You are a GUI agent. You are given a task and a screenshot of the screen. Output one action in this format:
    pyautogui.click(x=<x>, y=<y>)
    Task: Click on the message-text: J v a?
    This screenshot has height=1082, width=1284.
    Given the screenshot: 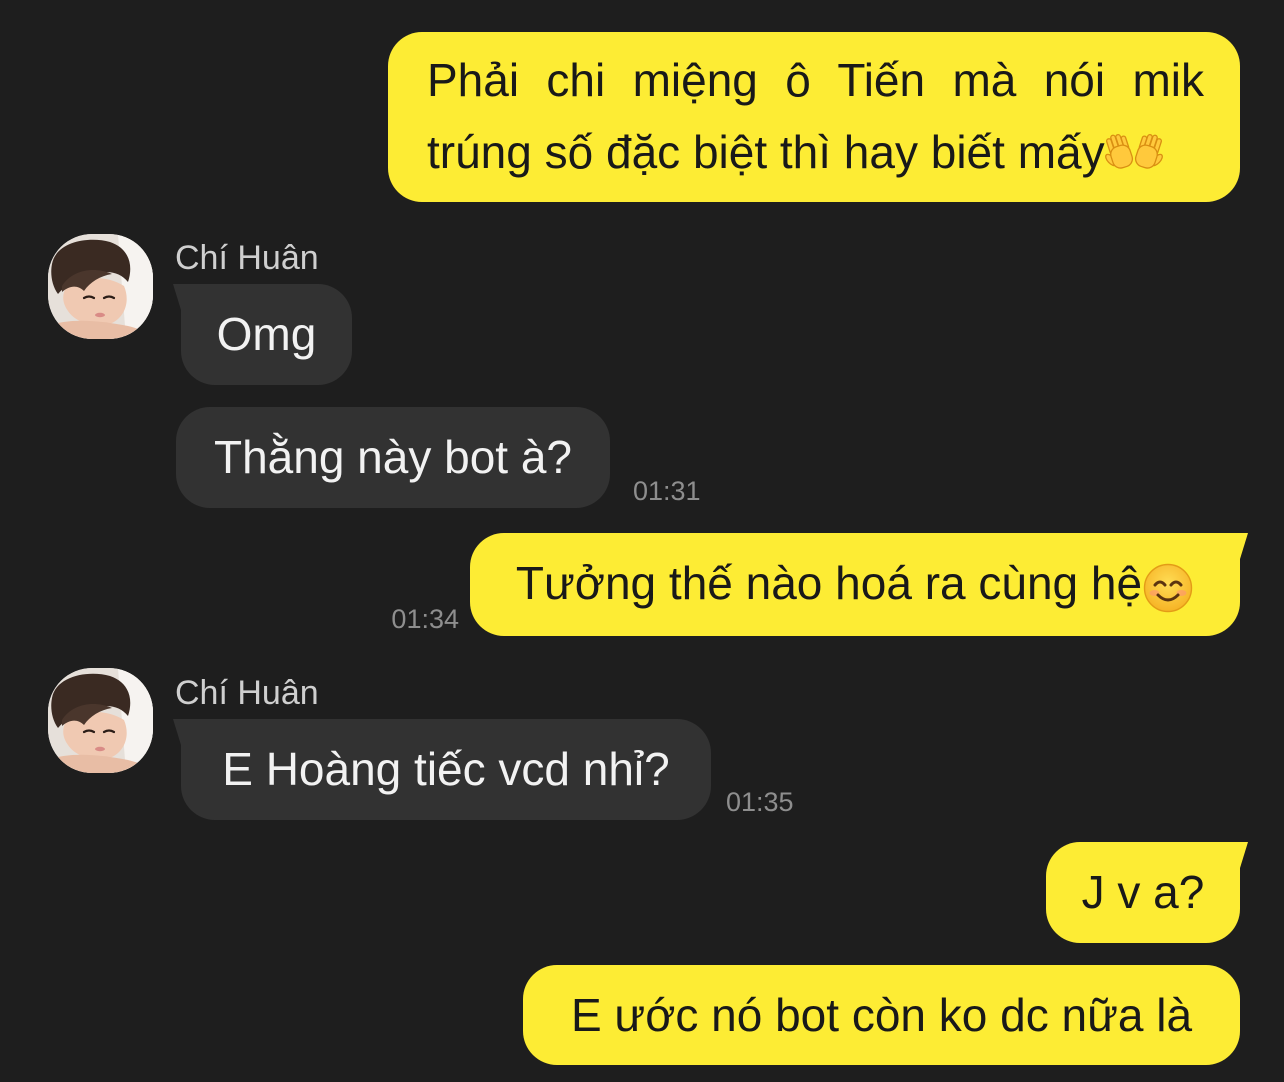 What is the action you would take?
    pyautogui.click(x=1143, y=892)
    